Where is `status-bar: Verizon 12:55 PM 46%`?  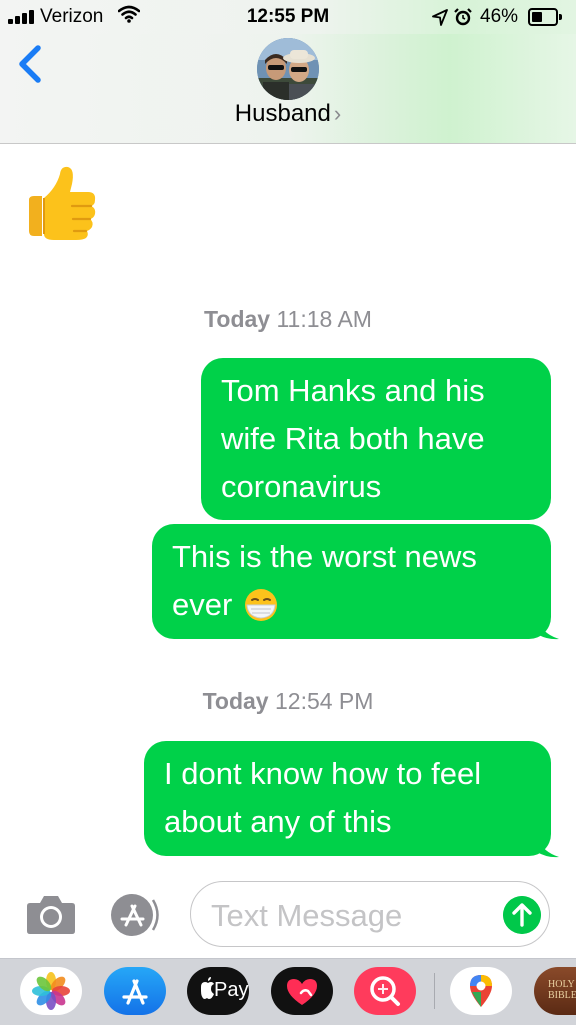 status-bar: Verizon 12:55 PM 46% is located at coordinates (288, 17).